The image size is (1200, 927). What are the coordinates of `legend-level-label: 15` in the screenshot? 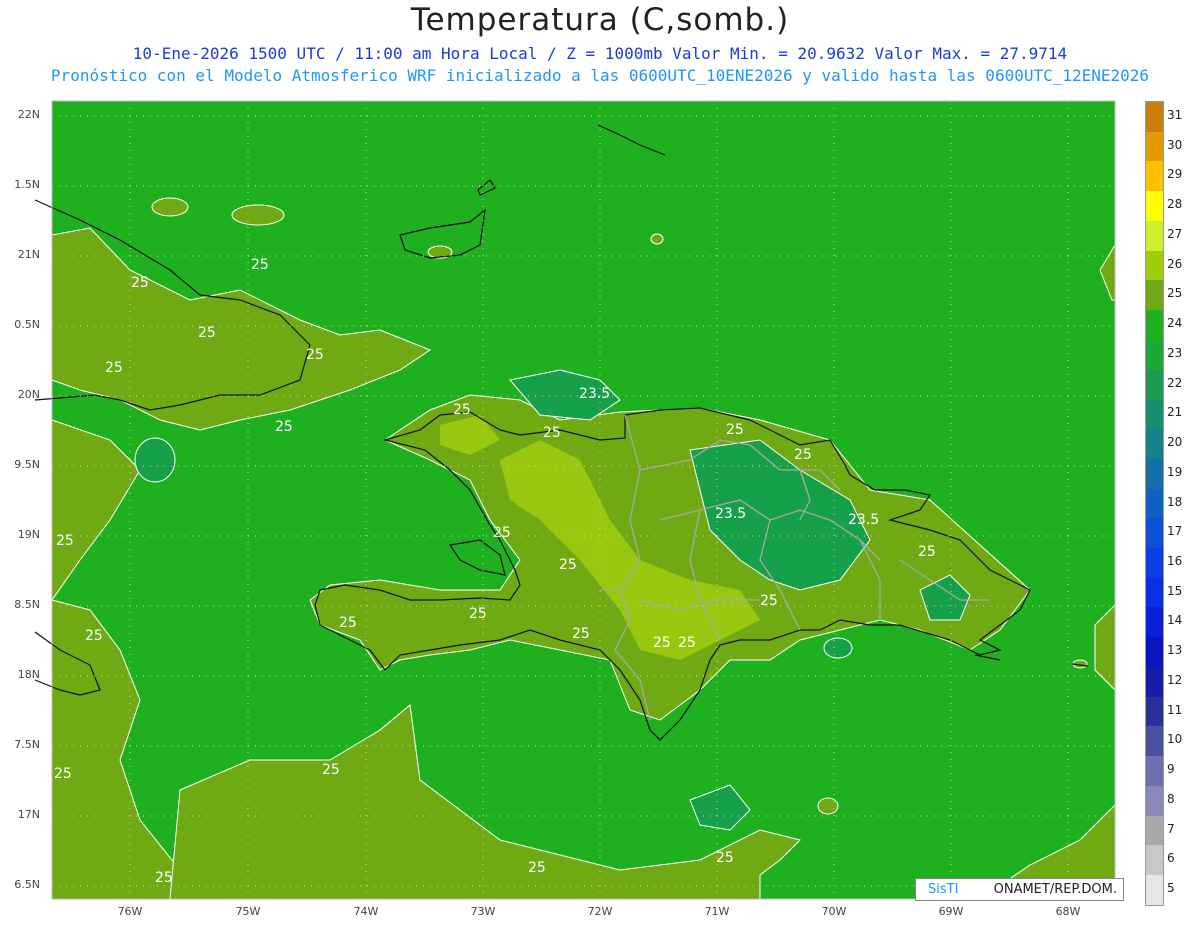 It's located at (1175, 590).